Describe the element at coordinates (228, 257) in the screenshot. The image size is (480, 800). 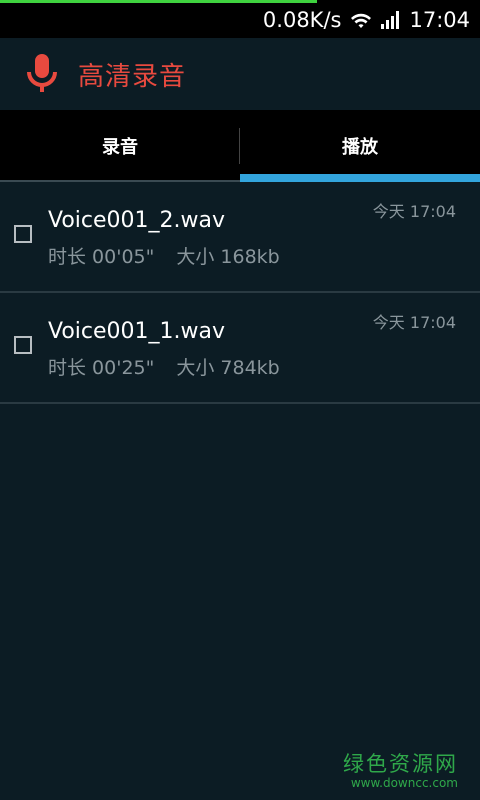
I see `file-size: 大小 168kb` at that location.